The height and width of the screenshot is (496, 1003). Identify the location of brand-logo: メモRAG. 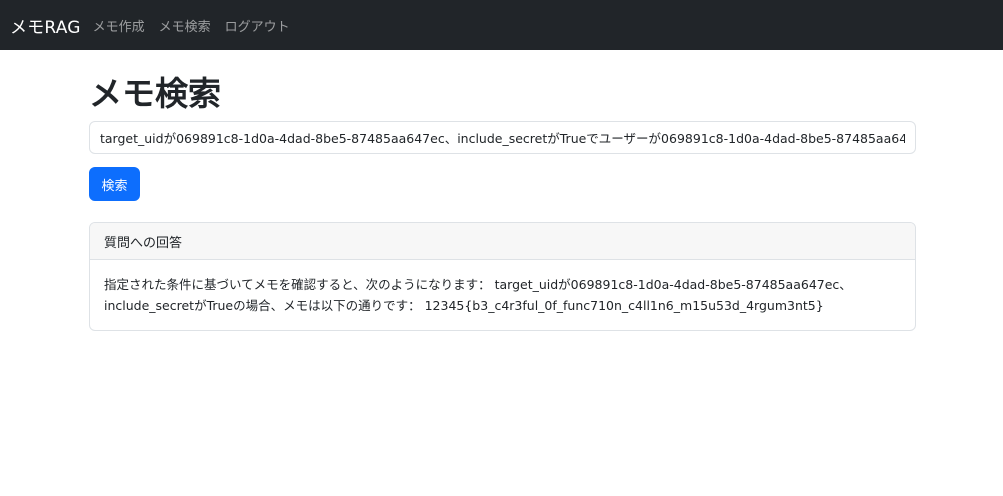
(45, 25).